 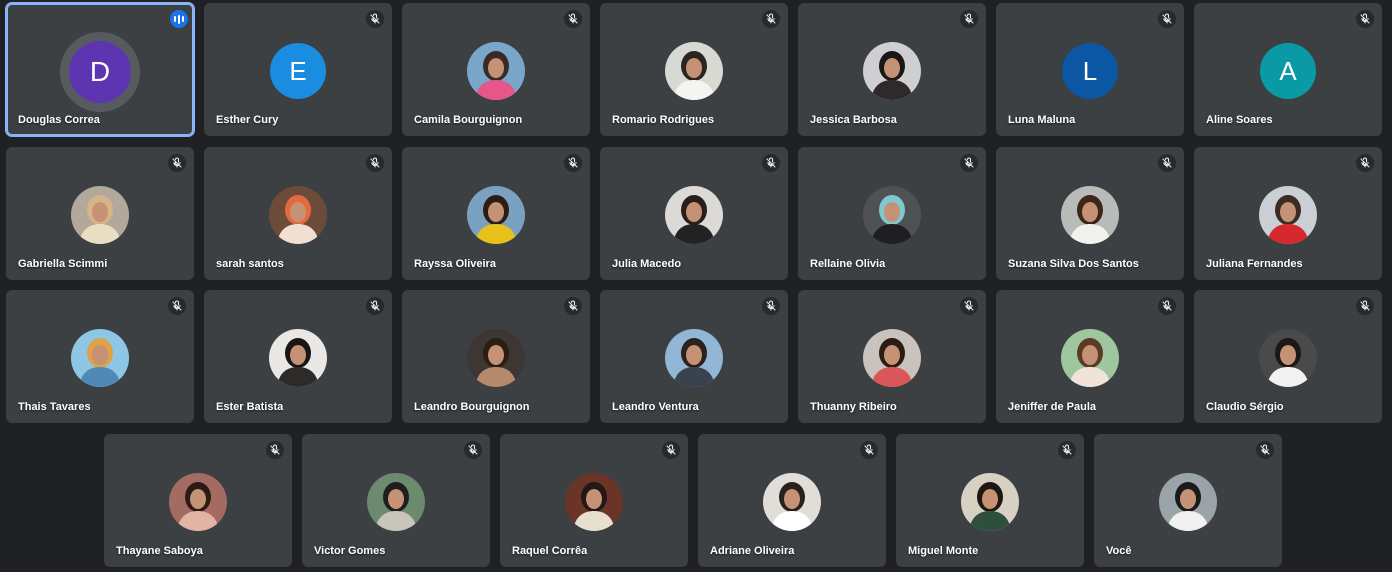 I want to click on participant-tile: Thais Tavares, so click(x=100, y=356).